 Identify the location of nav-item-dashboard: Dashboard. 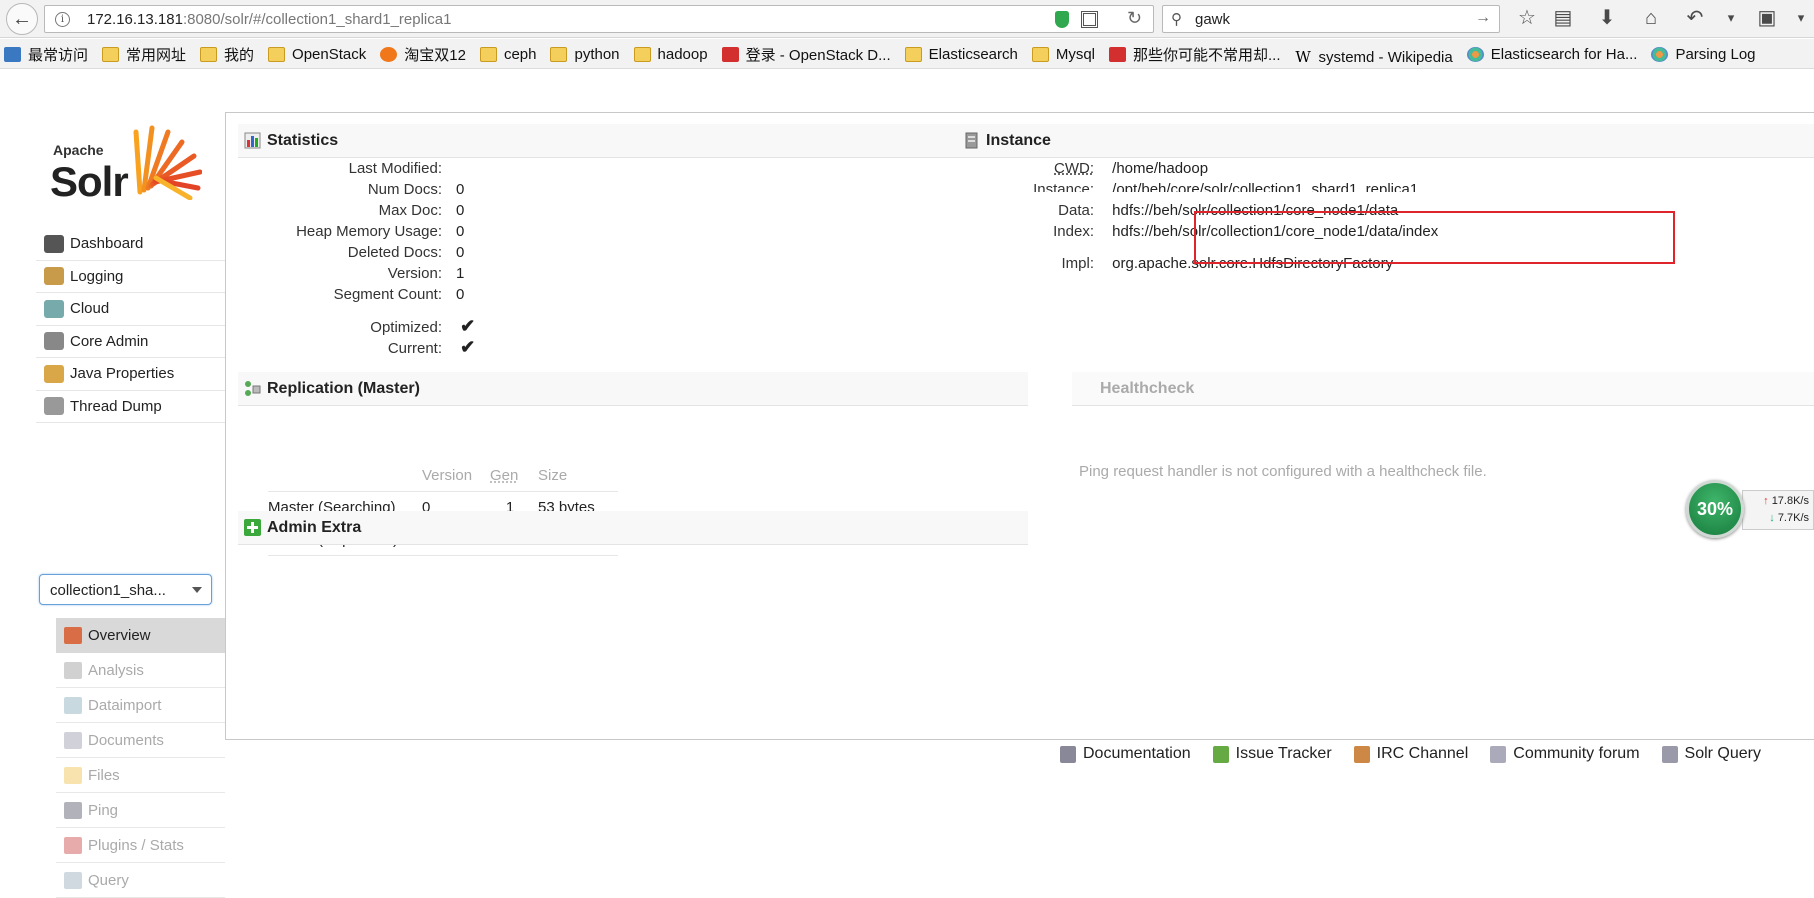
(130, 244).